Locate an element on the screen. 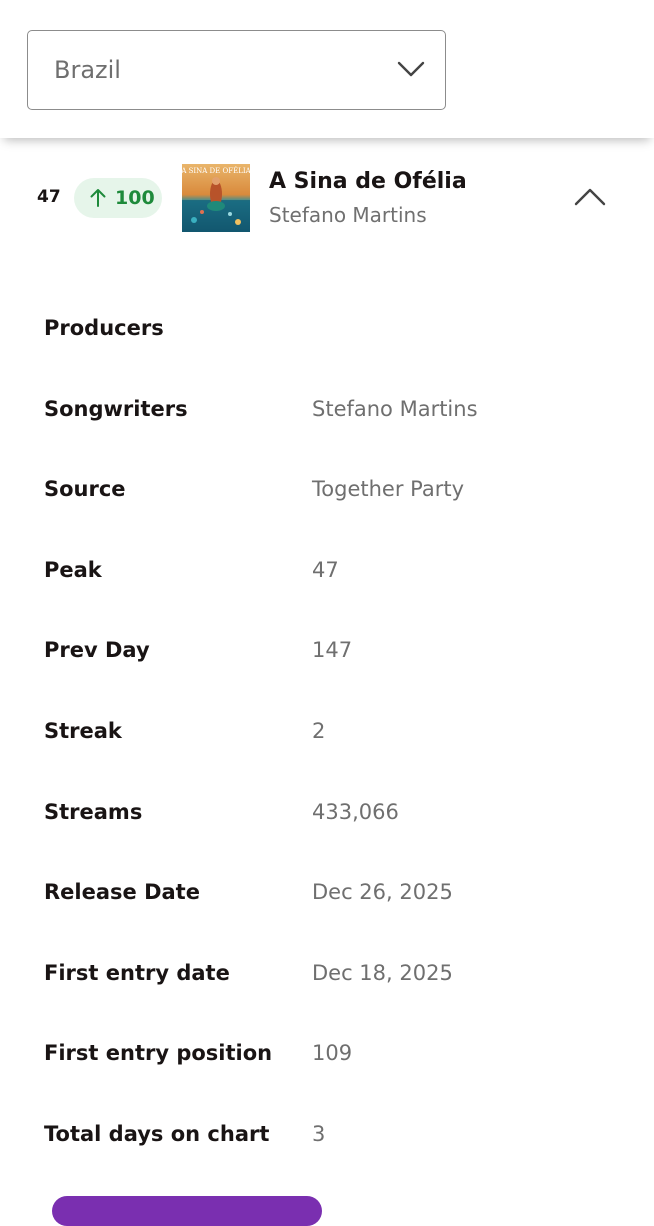  header: Brazil is located at coordinates (327, 69).